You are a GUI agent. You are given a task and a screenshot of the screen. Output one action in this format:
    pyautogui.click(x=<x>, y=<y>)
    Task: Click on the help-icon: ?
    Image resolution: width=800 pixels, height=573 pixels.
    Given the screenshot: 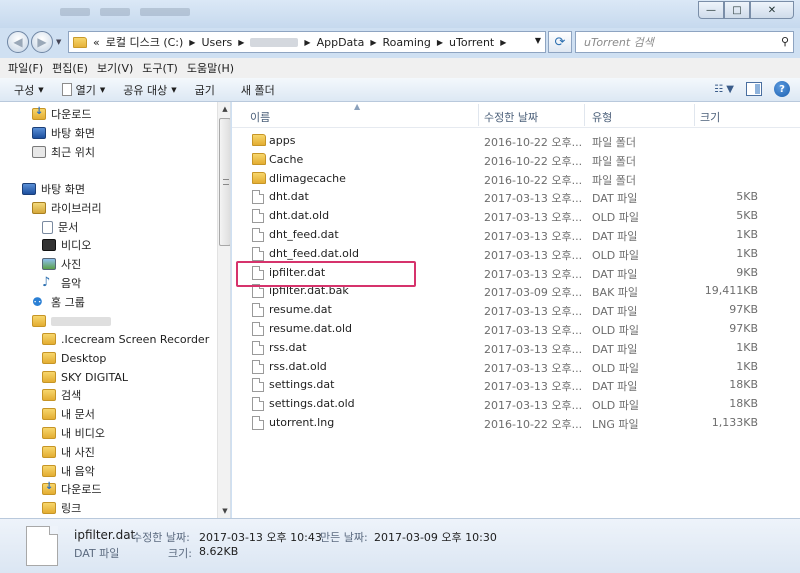 What is the action you would take?
    pyautogui.click(x=782, y=89)
    